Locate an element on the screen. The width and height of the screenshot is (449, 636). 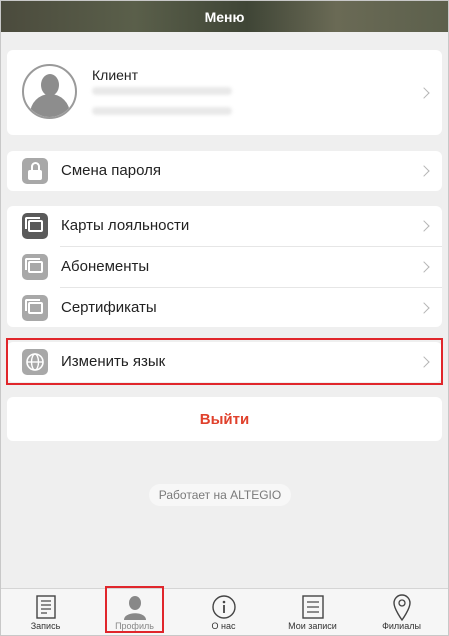
logout-label: Выйти is located at coordinates (224, 419).